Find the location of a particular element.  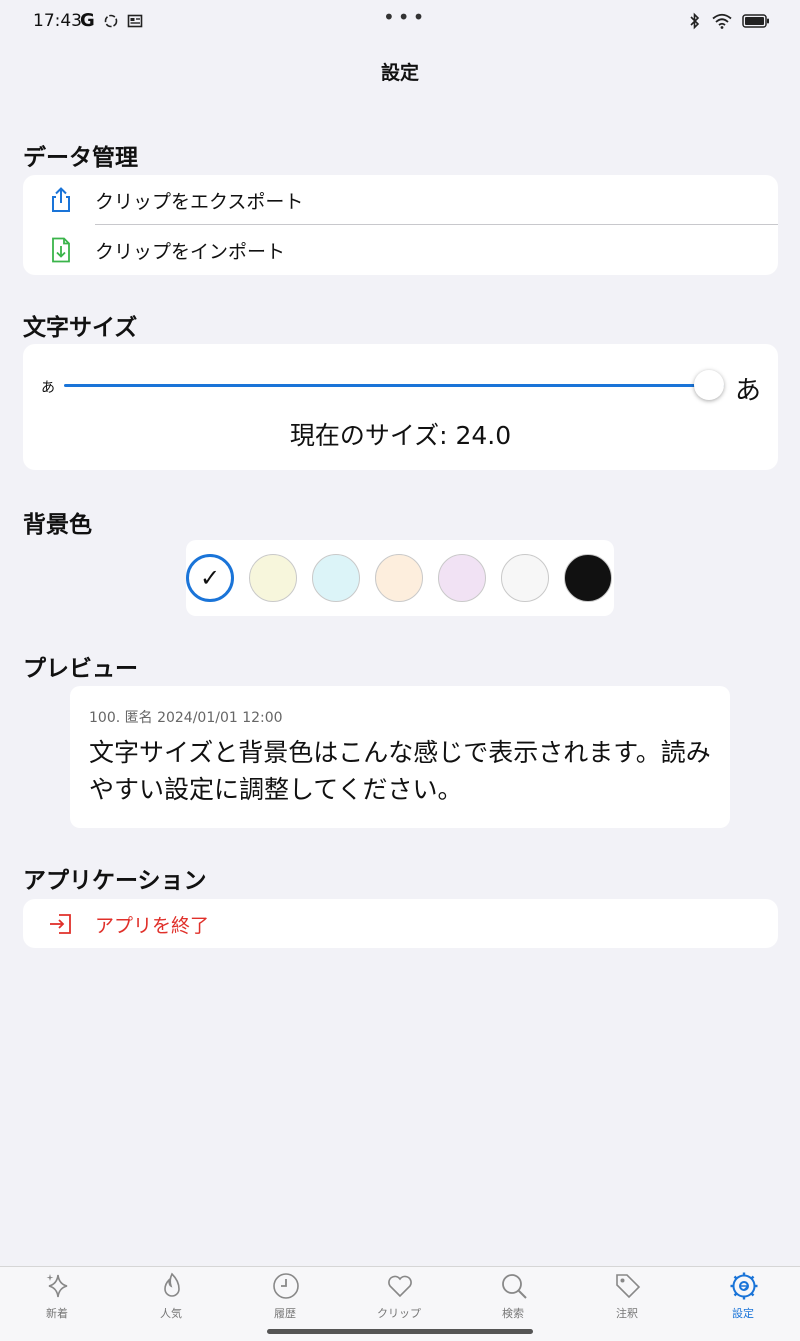

news-icon is located at coordinates (135, 21).